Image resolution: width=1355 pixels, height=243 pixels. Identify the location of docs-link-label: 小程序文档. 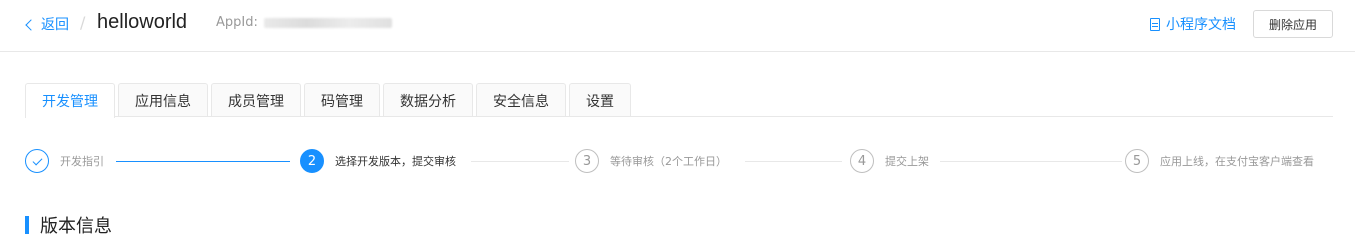
(1201, 25).